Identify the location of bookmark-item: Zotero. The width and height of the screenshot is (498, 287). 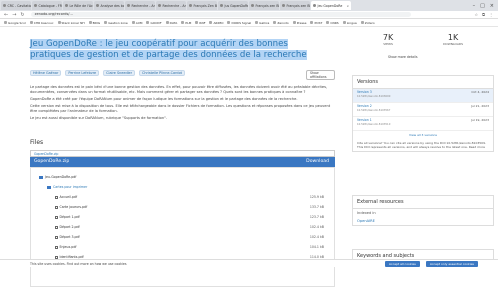
(367, 22).